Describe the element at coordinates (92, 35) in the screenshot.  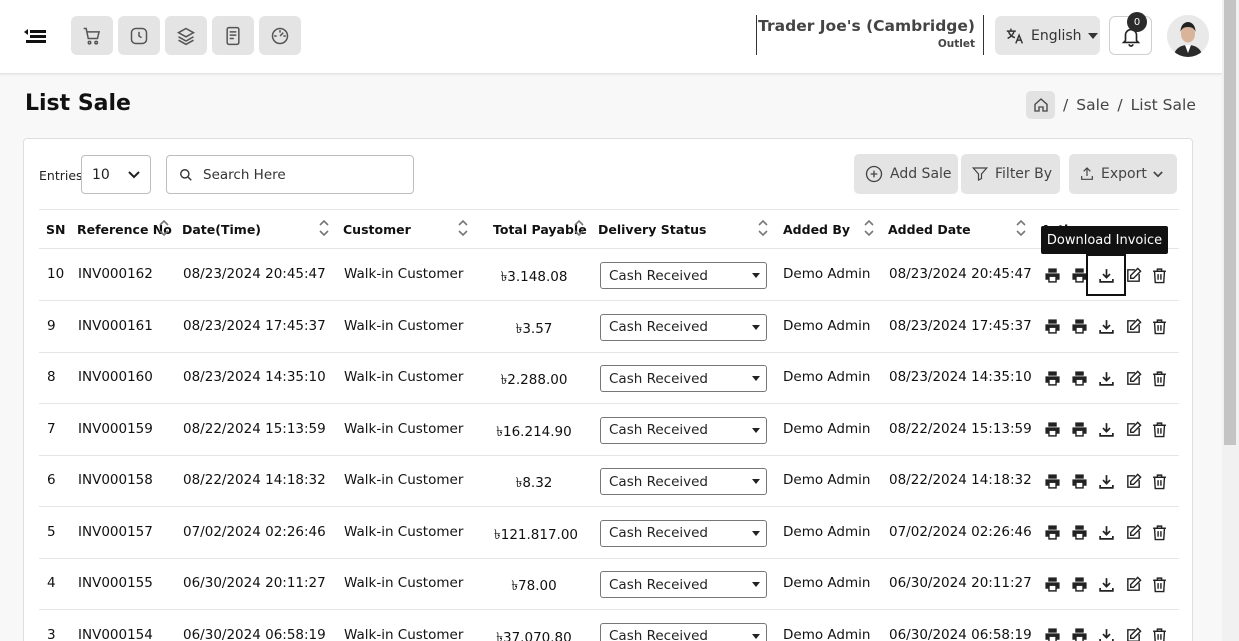
I see `pos-cart-button` at that location.